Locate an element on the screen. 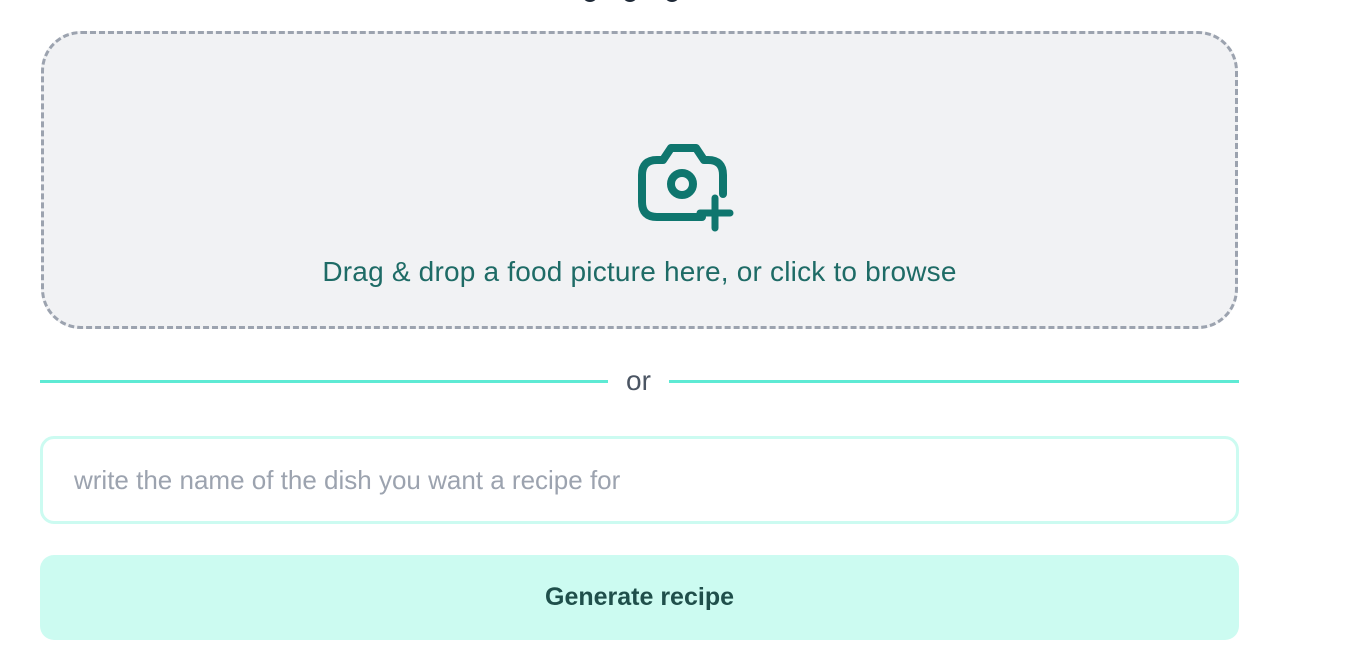 Image resolution: width=1366 pixels, height=672 pixels. camera-plus-icon is located at coordinates (686, 188).